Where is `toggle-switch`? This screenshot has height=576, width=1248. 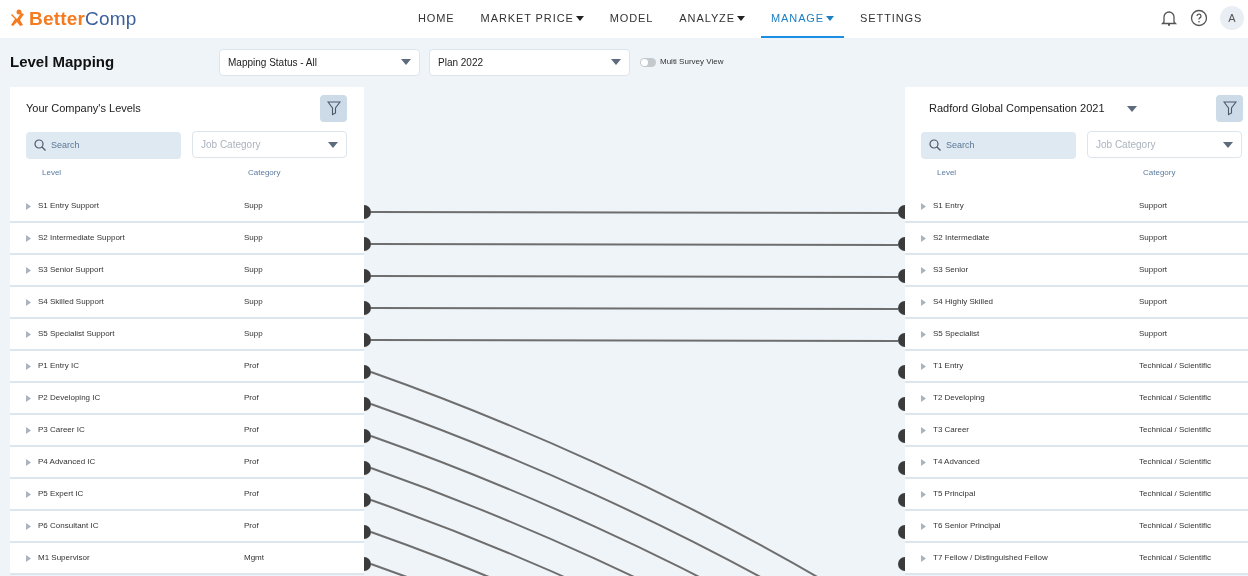
toggle-switch is located at coordinates (648, 62).